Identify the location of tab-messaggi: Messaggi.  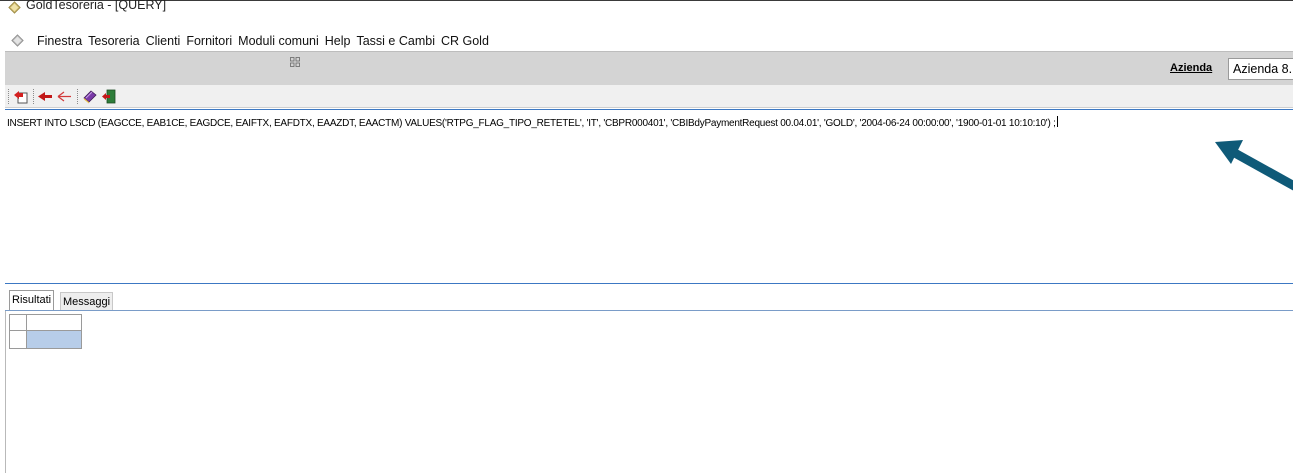
(87, 301).